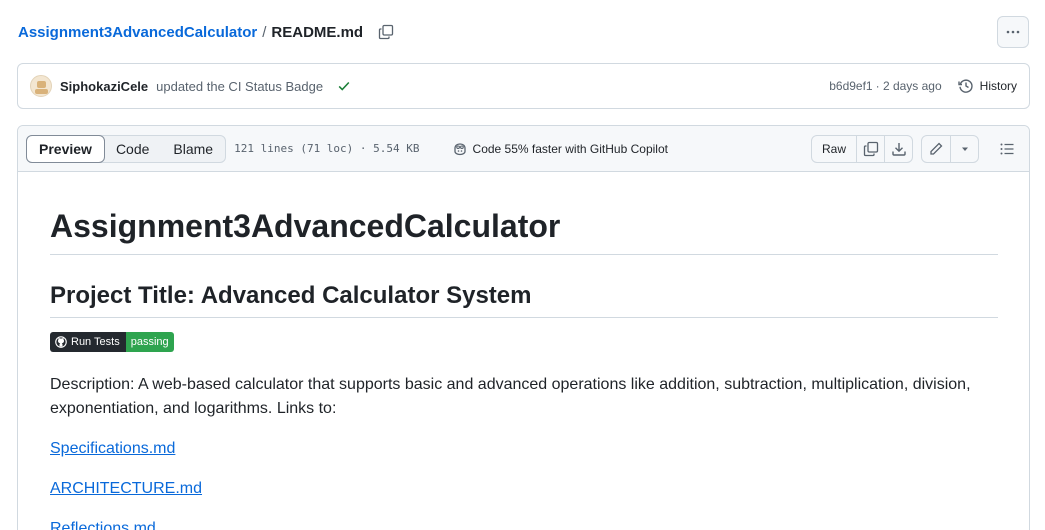 The width and height of the screenshot is (1045, 530). Describe the element at coordinates (524, 489) in the screenshot. I see `link-architecture: ARCHITECTURE.md` at that location.